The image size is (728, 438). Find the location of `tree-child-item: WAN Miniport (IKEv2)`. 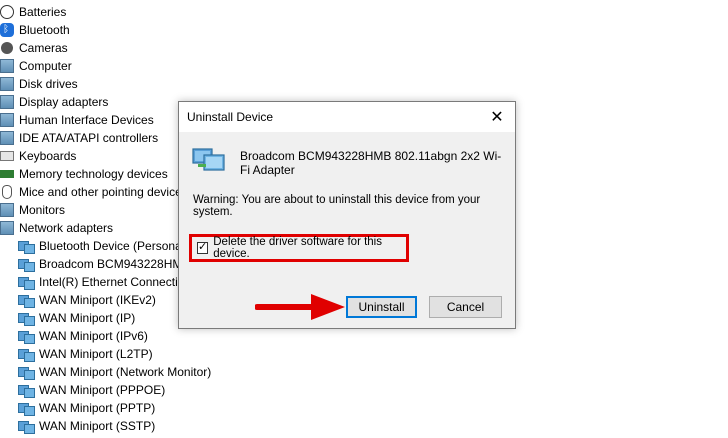

tree-child-item: WAN Miniport (IKEv2) is located at coordinates (87, 300).